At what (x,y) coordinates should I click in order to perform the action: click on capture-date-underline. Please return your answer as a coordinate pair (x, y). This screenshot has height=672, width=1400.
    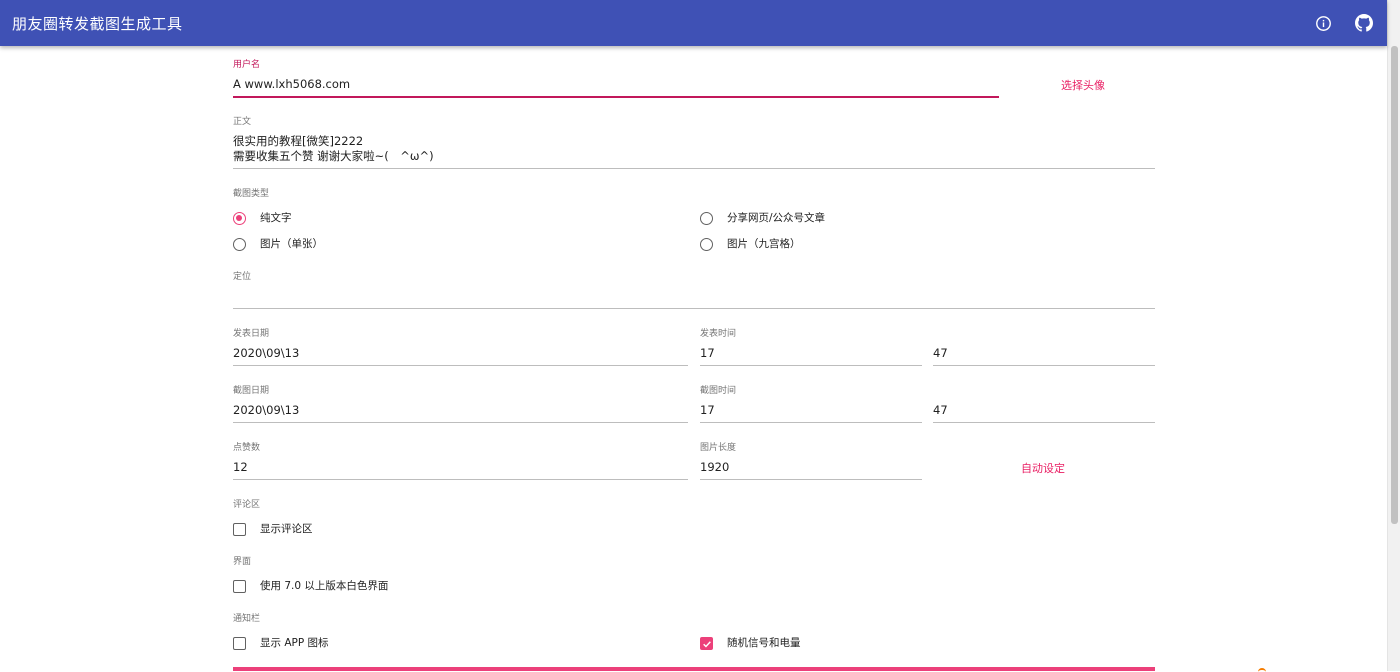
    Looking at the image, I should click on (460, 422).